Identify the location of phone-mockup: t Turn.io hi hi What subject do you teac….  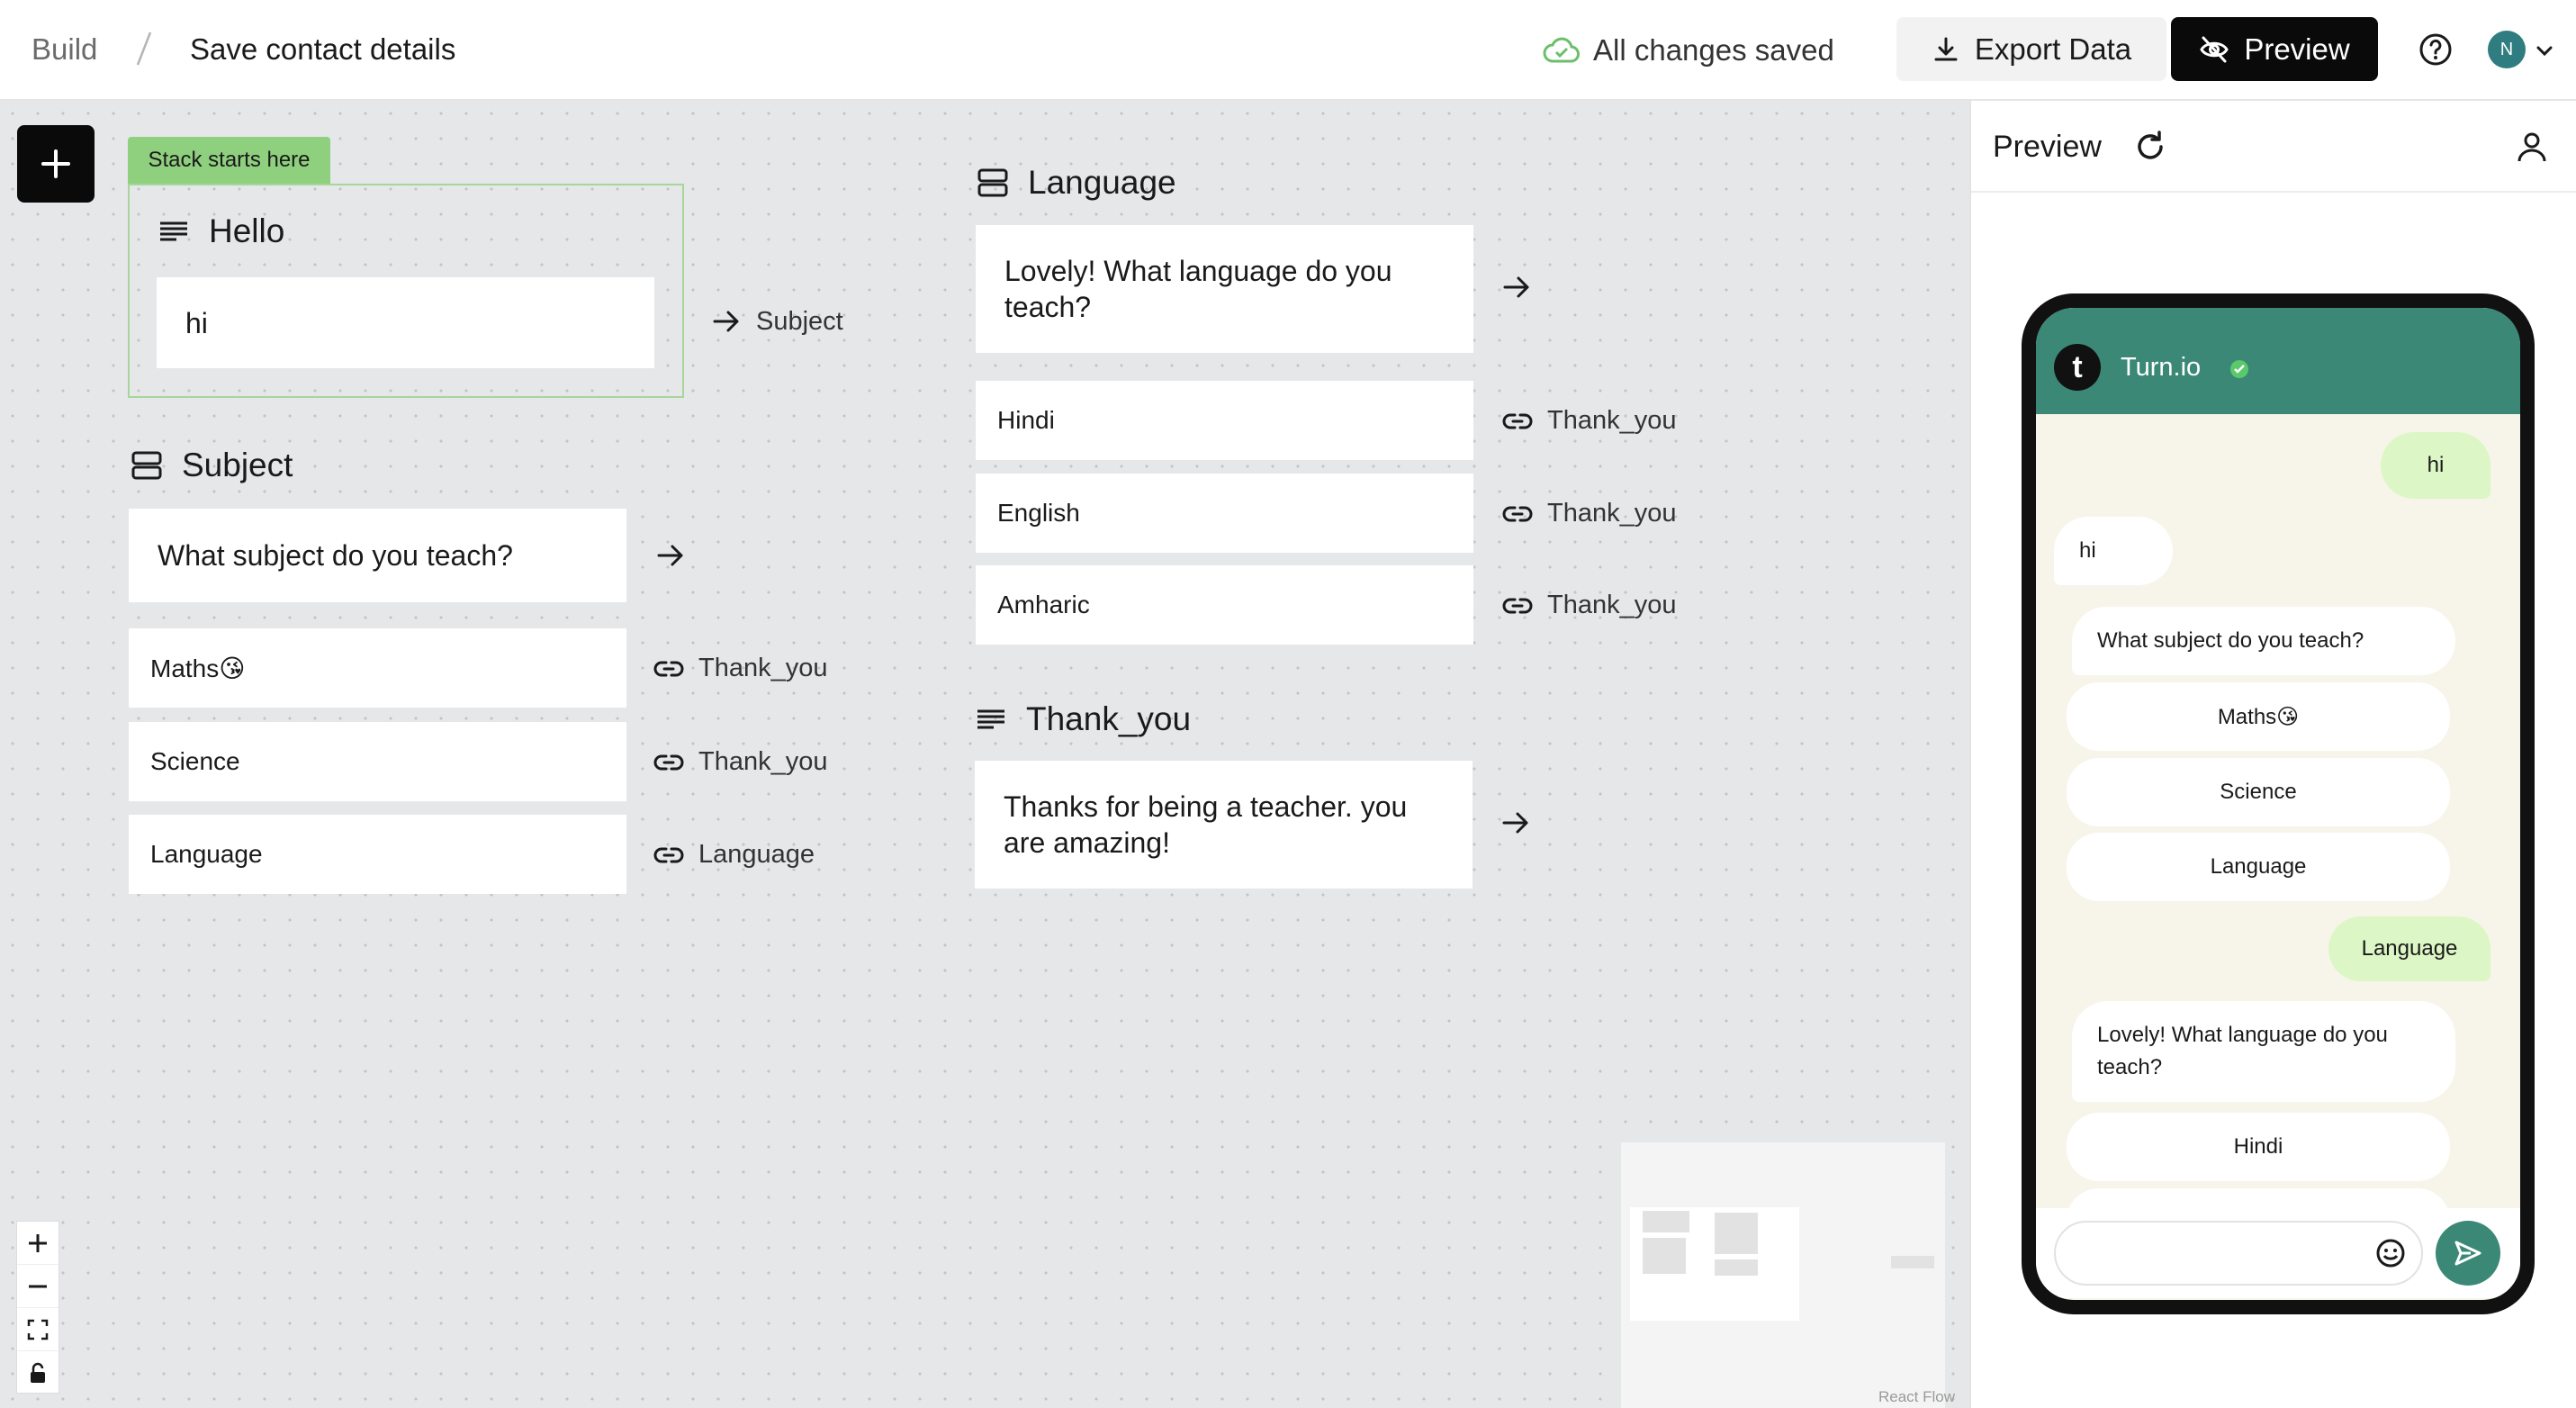
(2278, 803).